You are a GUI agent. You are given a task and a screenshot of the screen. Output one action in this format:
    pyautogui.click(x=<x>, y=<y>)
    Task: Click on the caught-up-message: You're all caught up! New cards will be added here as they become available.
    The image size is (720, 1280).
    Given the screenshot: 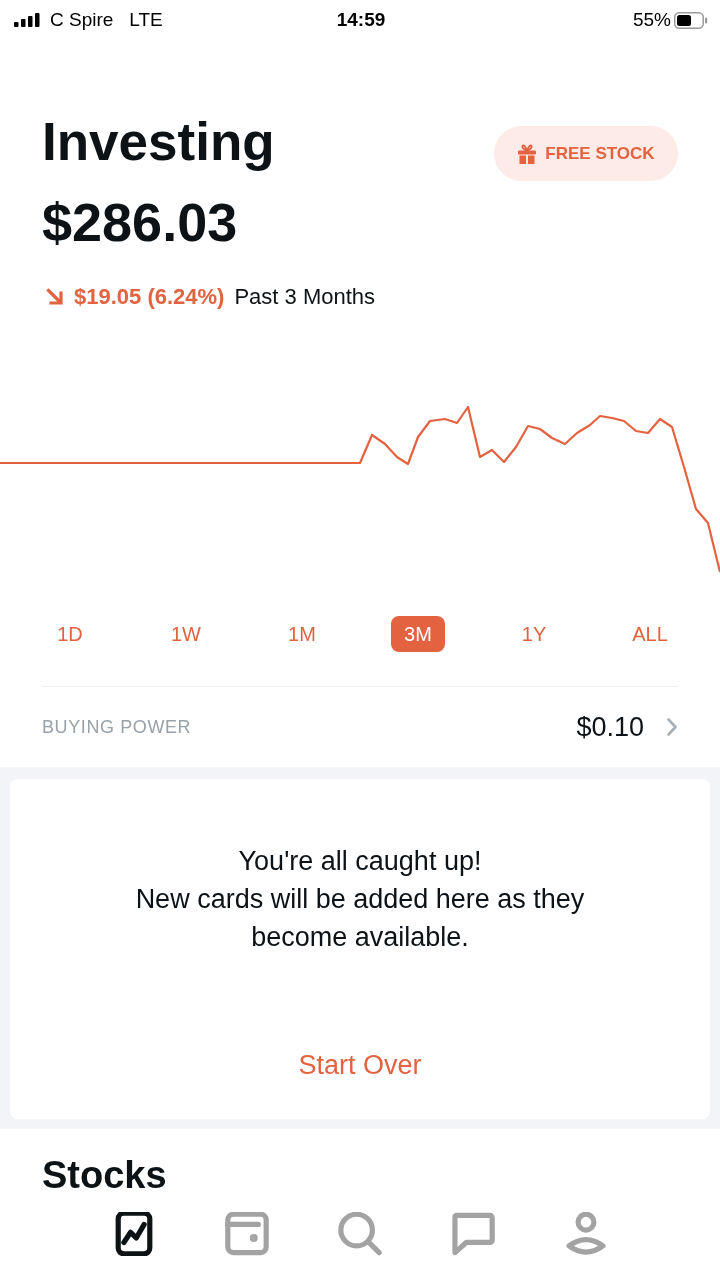 What is the action you would take?
    pyautogui.click(x=360, y=899)
    